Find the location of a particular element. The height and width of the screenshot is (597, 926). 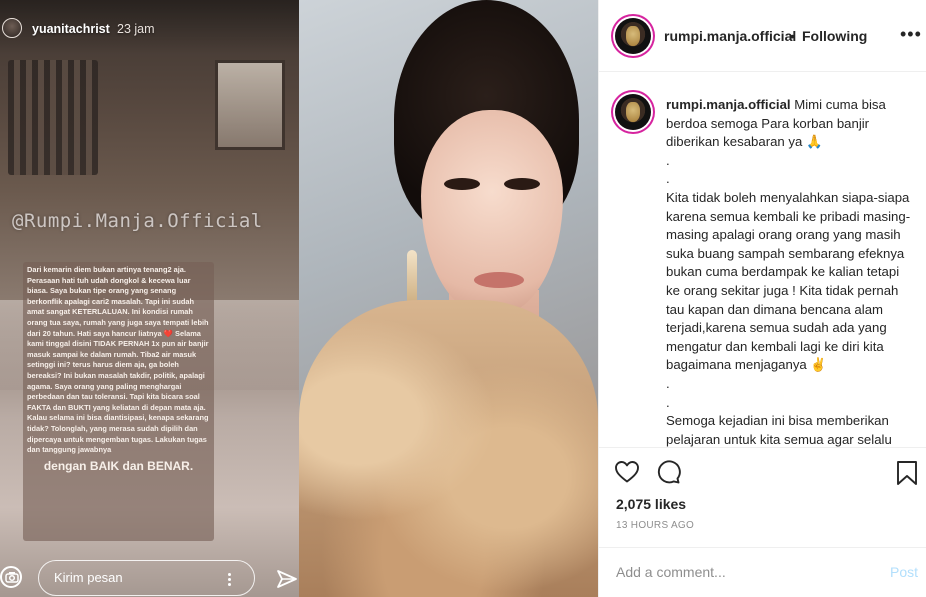

story-avatar is located at coordinates (12, 28).